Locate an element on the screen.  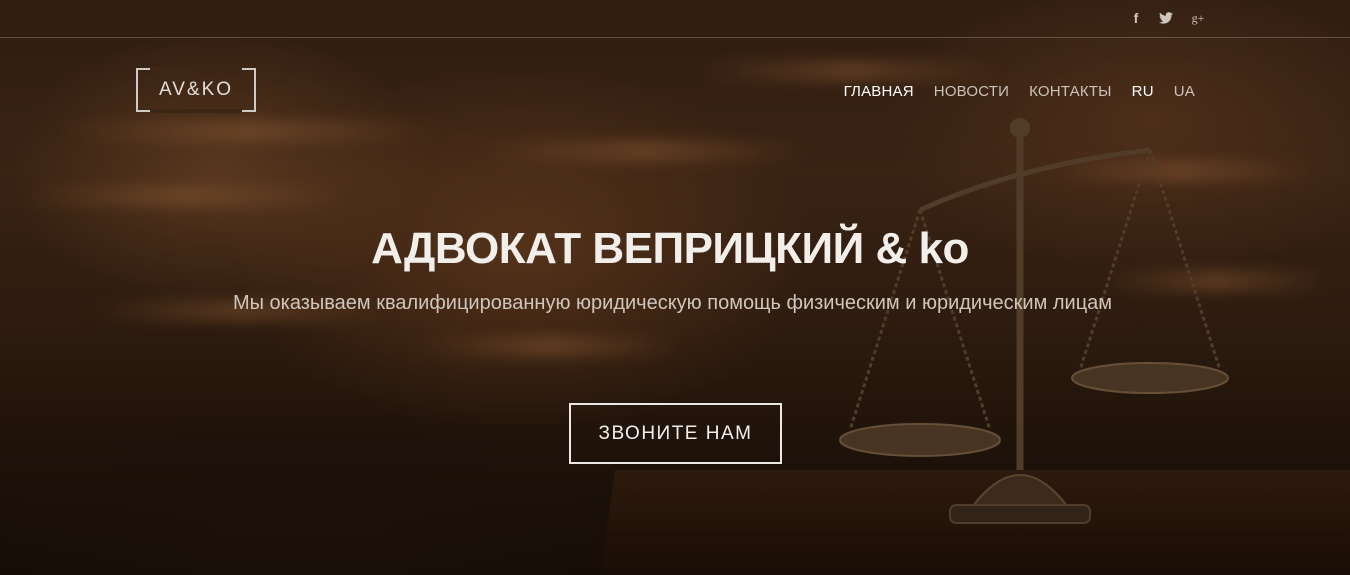
google-plus-icon: g+ is located at coordinates (1198, 18).